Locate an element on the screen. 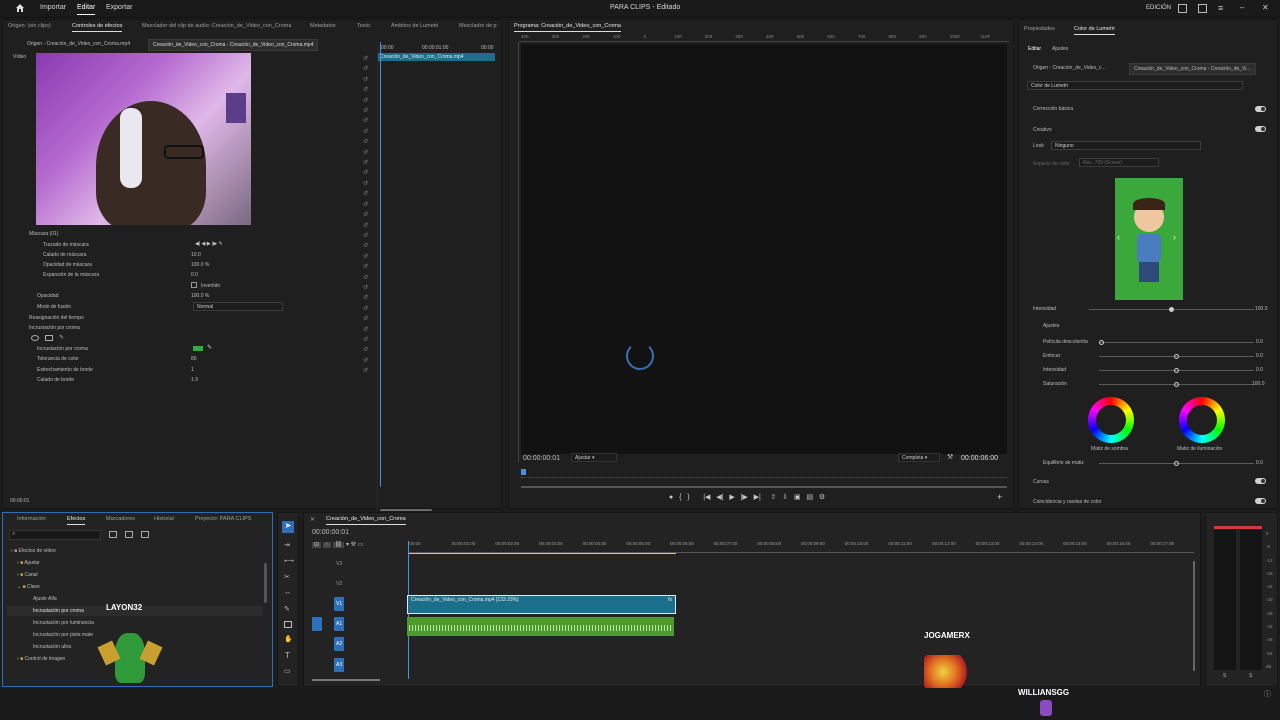 This screenshot has height=720, width=1280. vibrance-value: 0.0 is located at coordinates (1259, 370).